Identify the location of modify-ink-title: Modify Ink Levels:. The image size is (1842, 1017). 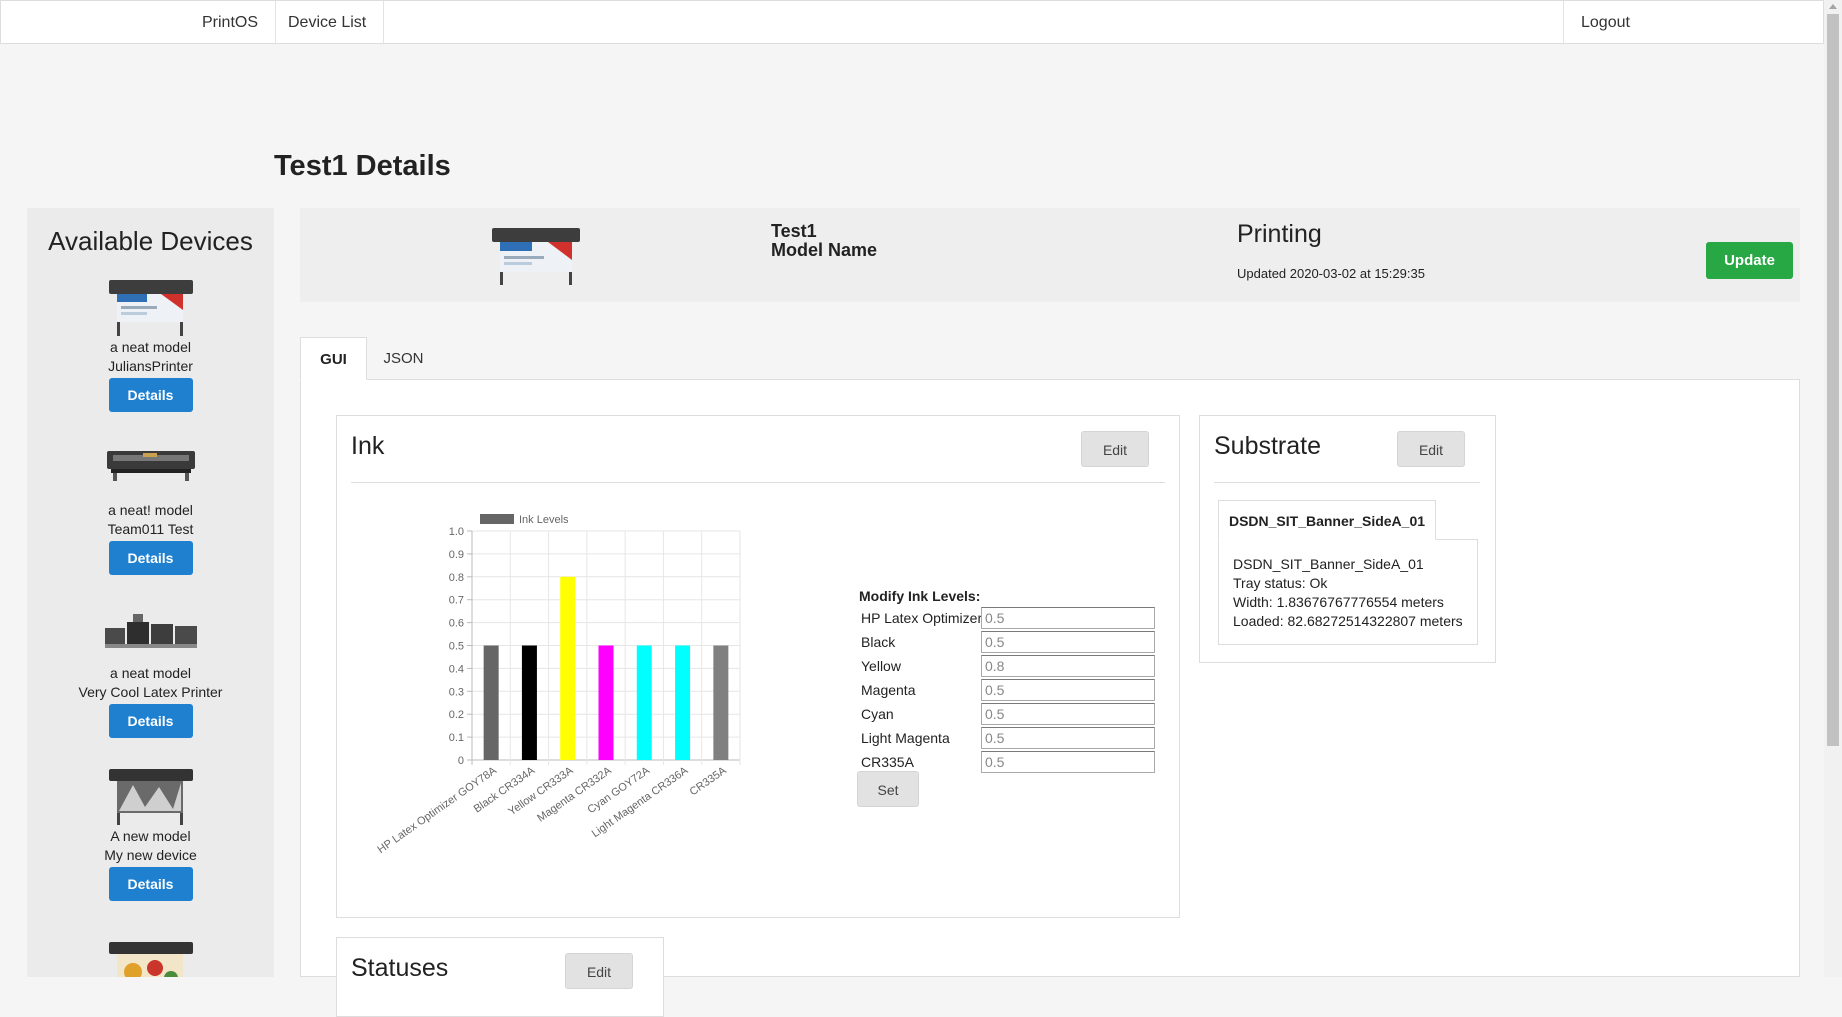
(920, 596).